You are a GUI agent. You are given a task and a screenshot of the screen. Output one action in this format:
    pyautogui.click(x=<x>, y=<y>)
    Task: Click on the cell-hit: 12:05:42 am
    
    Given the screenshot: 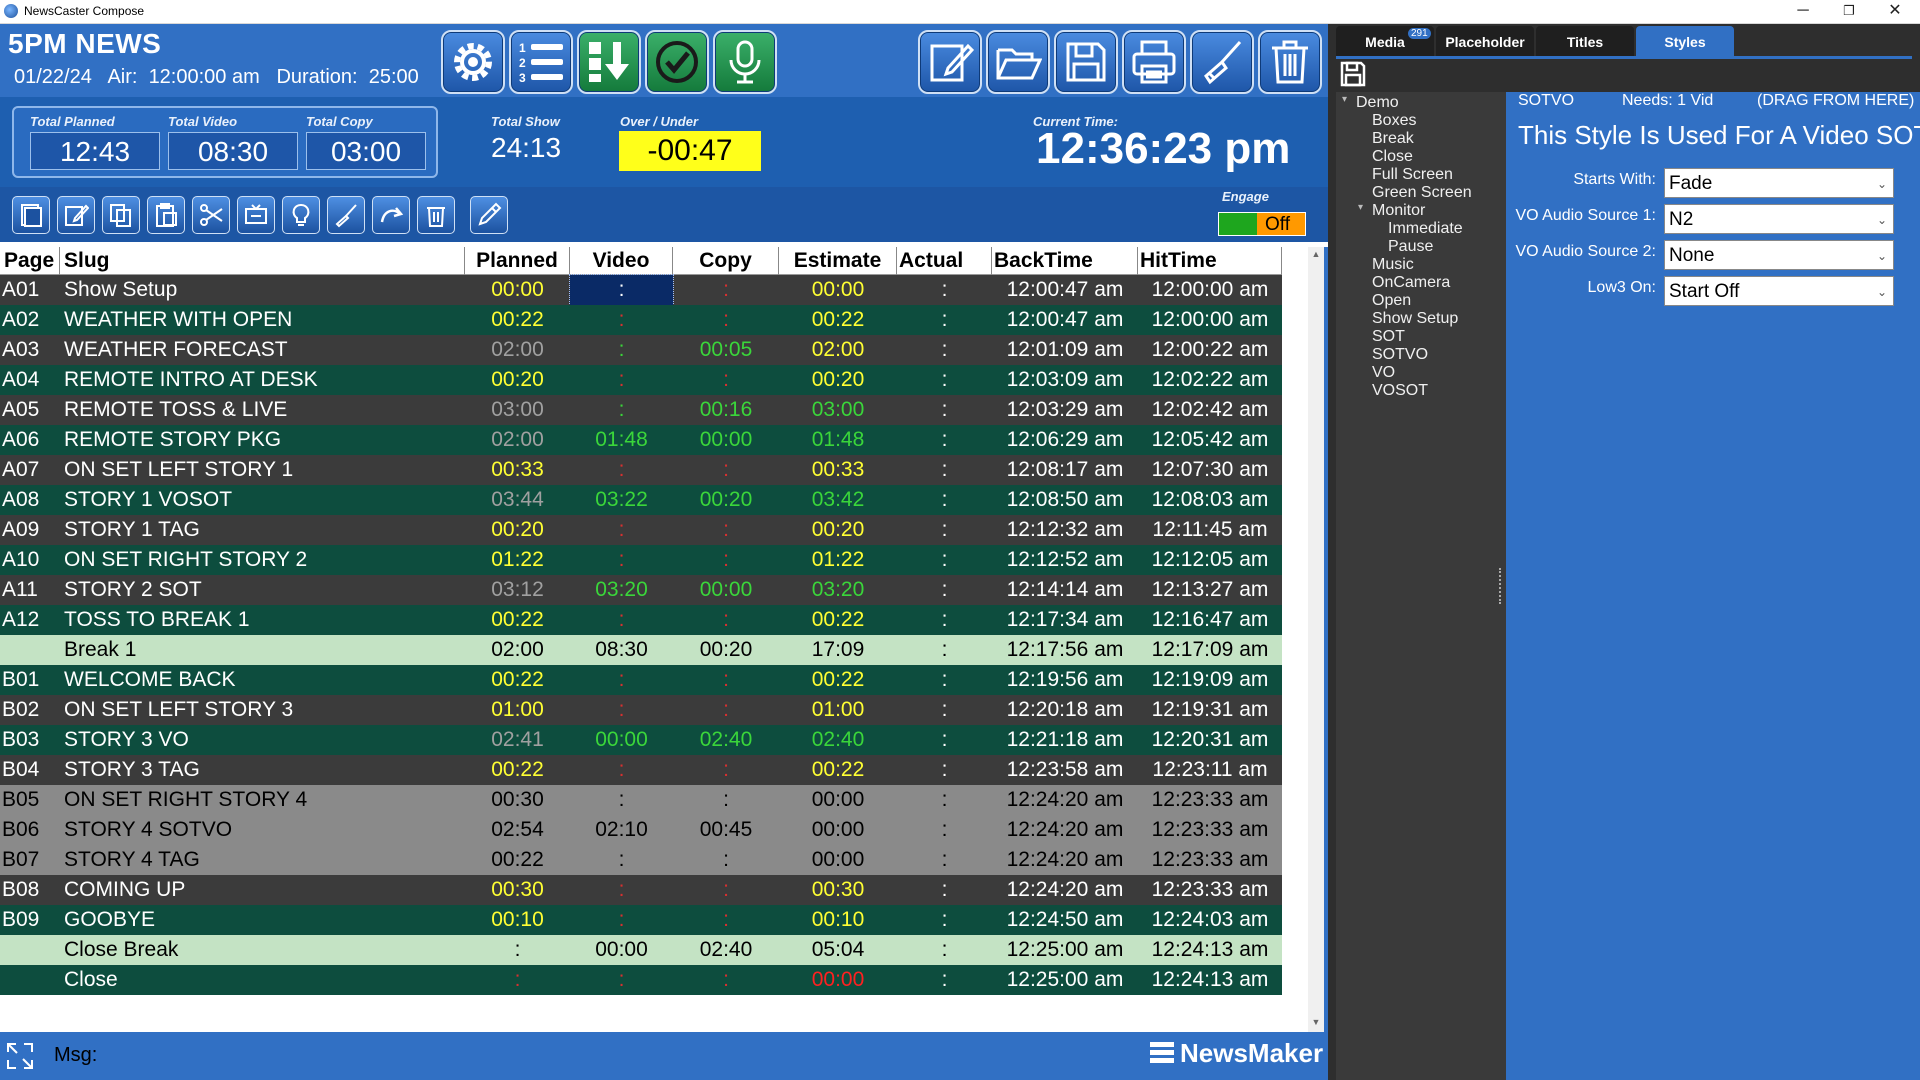 What is the action you would take?
    pyautogui.click(x=1210, y=440)
    